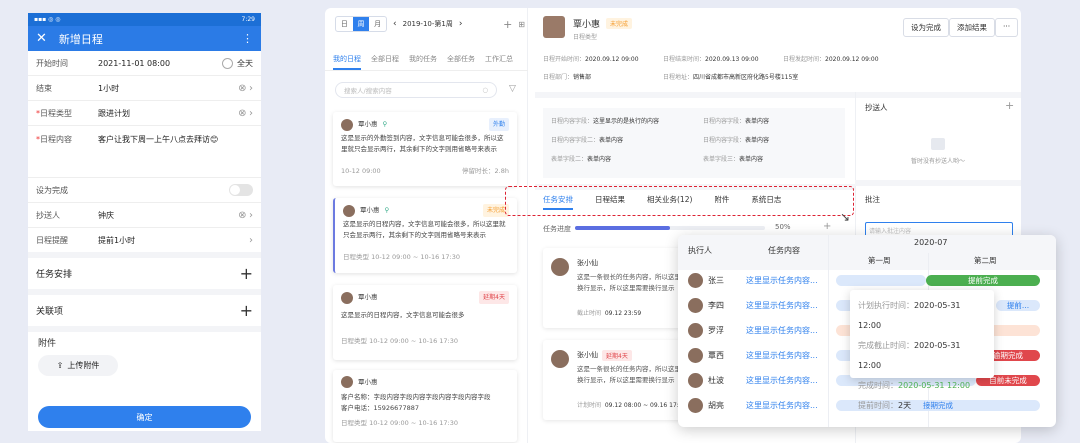 This screenshot has height=443, width=1080. Describe the element at coordinates (557, 229) in the screenshot. I see `progress-label: 任务进度` at that location.